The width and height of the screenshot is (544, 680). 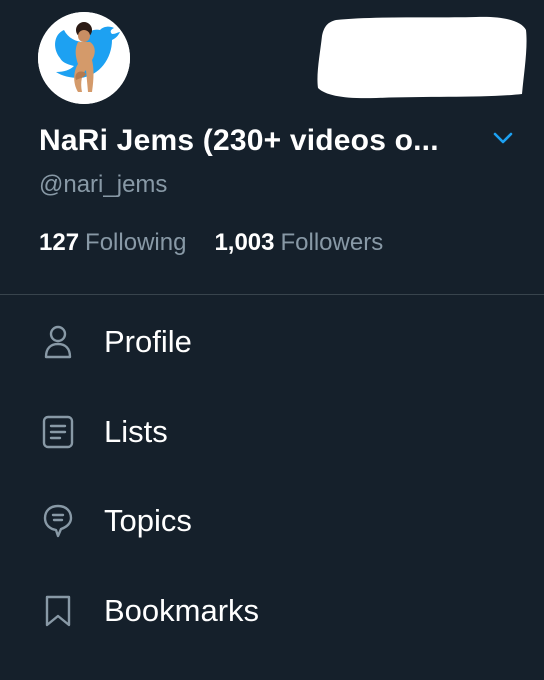 What do you see at coordinates (148, 341) in the screenshot?
I see `menu-item-label: Profile` at bounding box center [148, 341].